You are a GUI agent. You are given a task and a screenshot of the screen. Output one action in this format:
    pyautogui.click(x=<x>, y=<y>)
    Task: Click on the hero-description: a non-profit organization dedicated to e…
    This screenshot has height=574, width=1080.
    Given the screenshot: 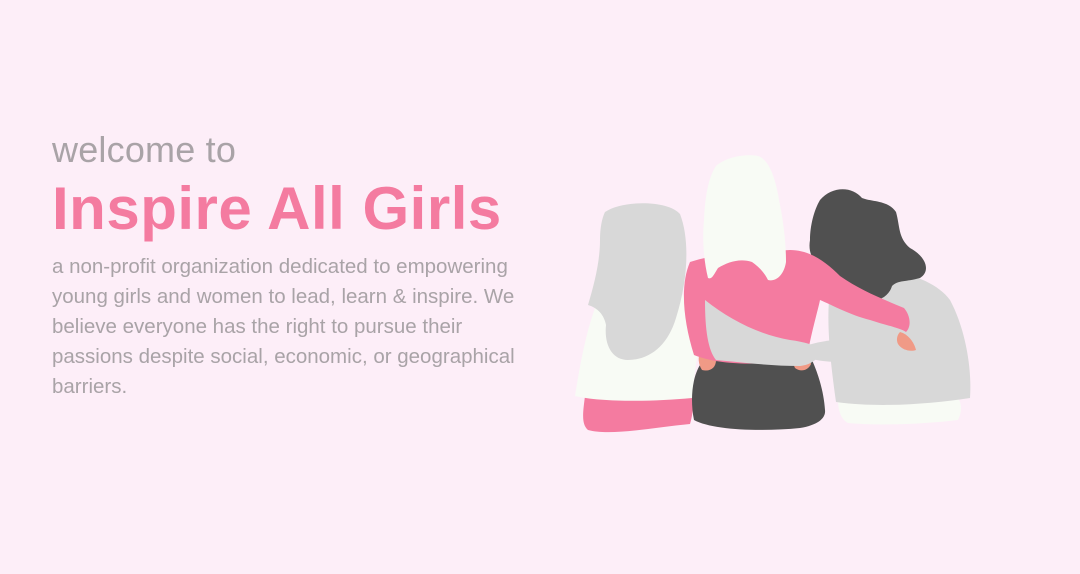 What is the action you would take?
    pyautogui.click(x=283, y=326)
    